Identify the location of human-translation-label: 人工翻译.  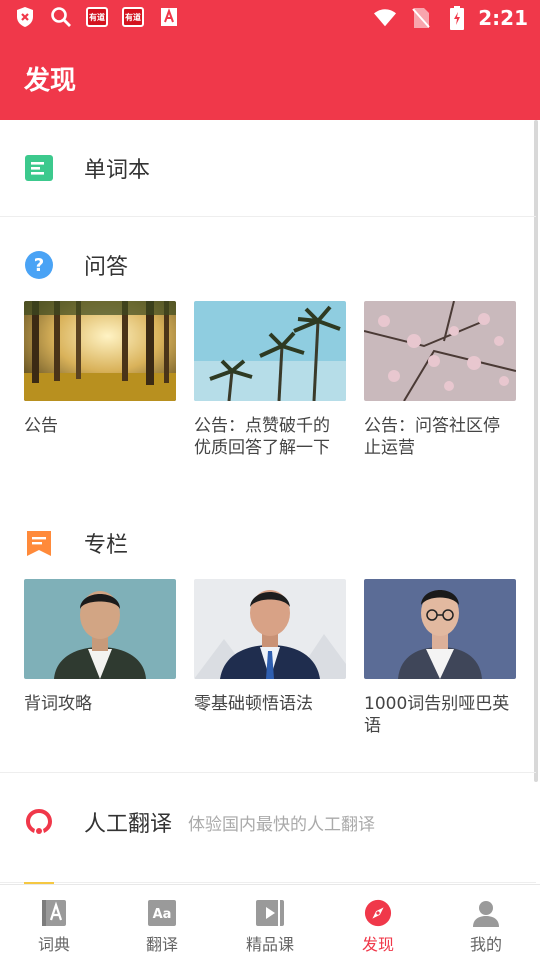
(128, 824).